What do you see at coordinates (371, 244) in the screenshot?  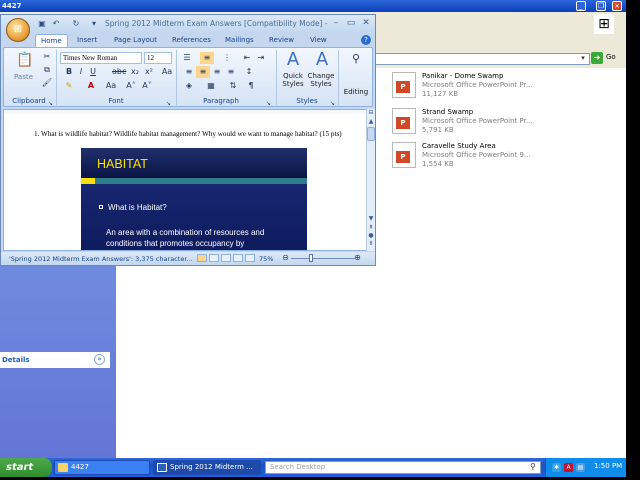 I see `next-page-icon: ⇟` at bounding box center [371, 244].